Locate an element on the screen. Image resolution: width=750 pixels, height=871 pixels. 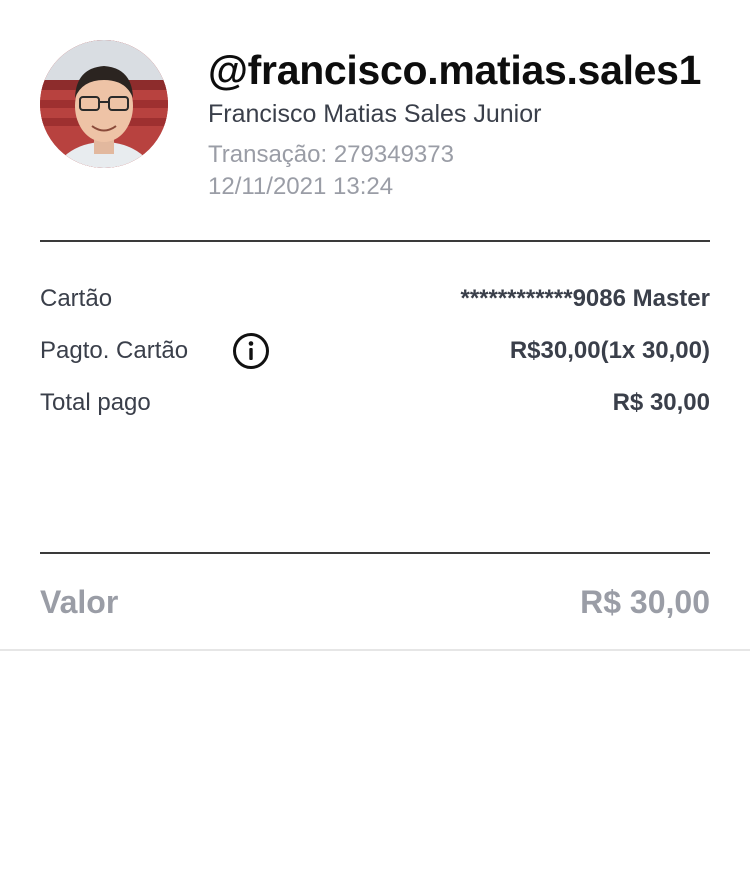
total-paid-label: Total pago is located at coordinates (95, 402).